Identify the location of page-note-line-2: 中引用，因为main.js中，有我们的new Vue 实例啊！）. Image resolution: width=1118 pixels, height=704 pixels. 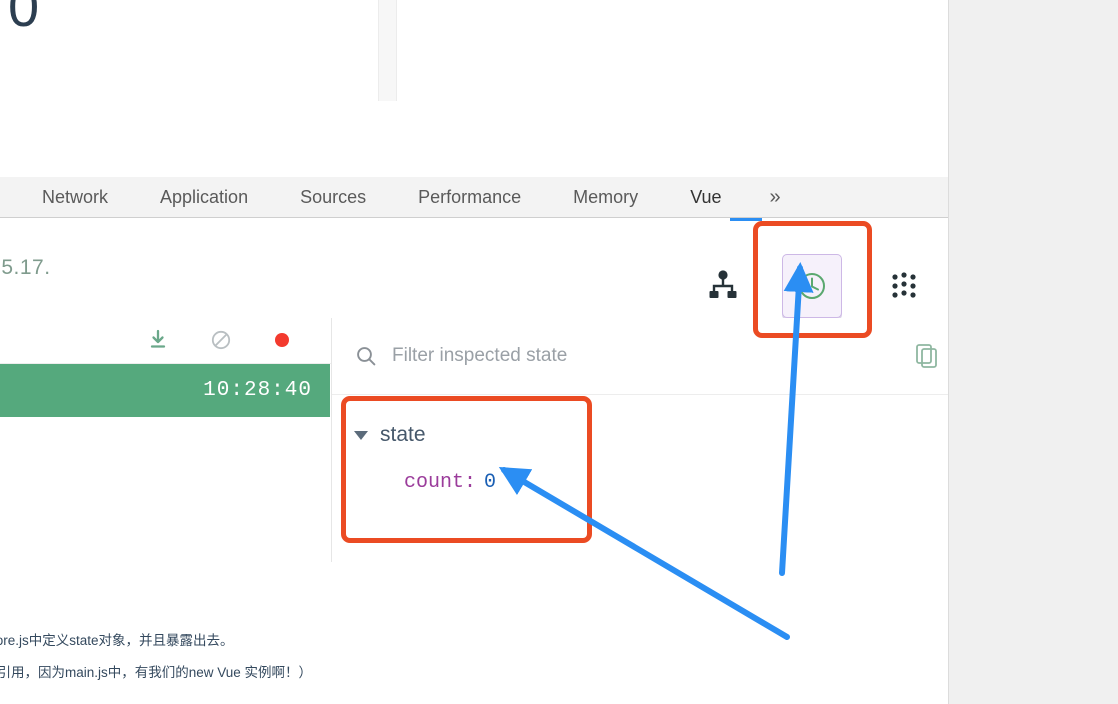
(156, 672).